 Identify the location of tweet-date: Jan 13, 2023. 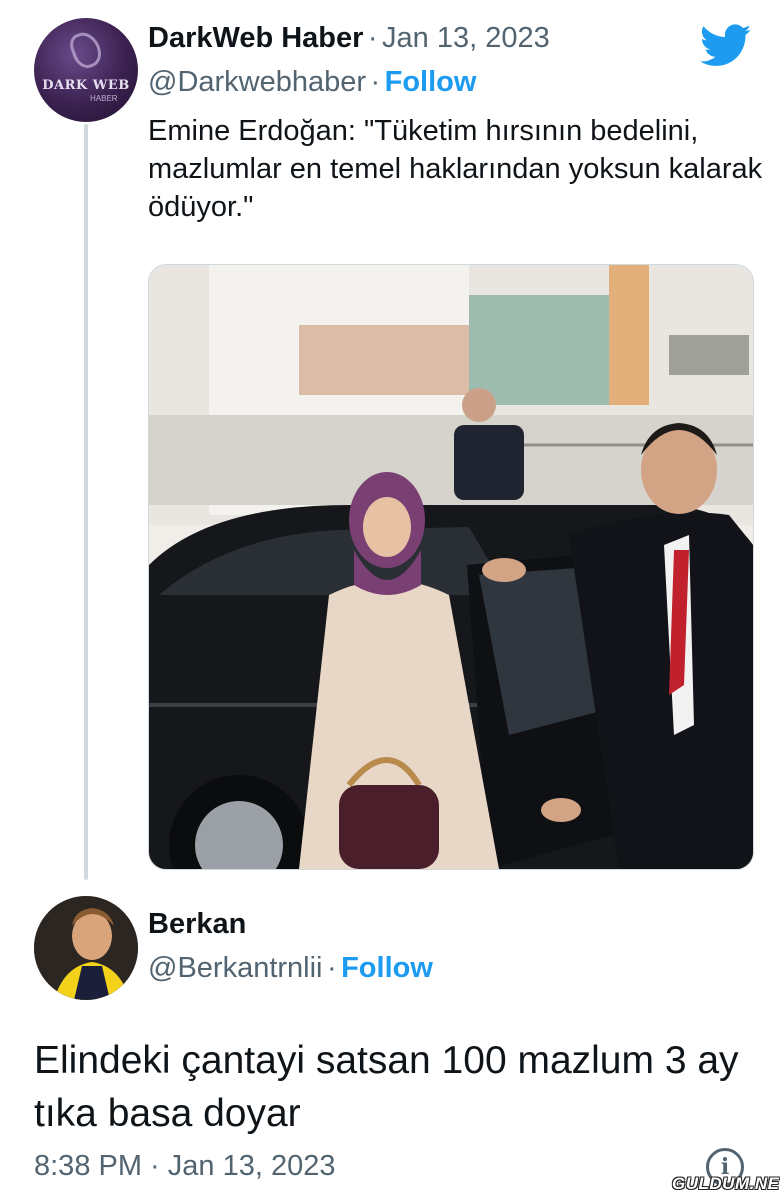
(466, 38).